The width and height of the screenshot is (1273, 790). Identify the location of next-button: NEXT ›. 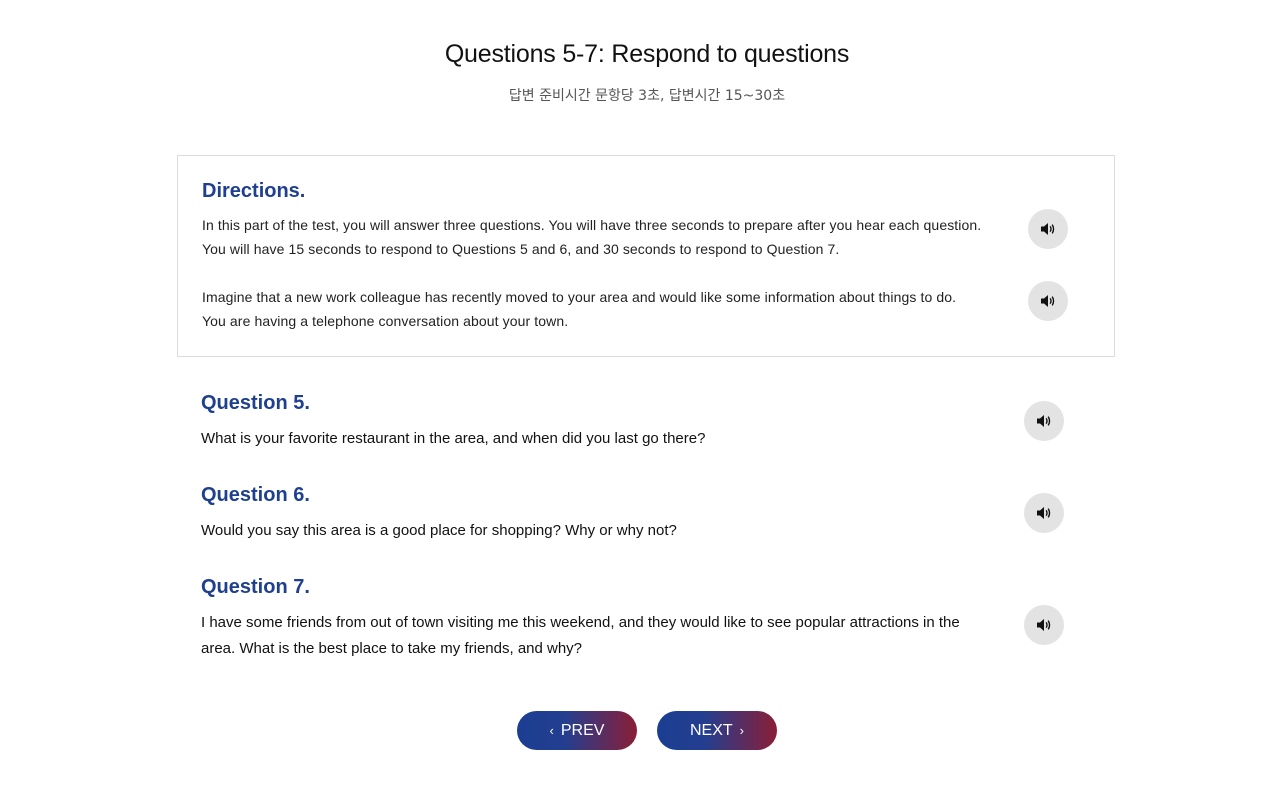
(717, 730).